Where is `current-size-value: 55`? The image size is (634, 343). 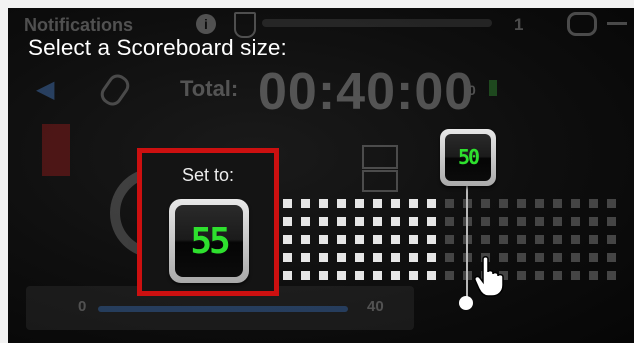 current-size-value: 55 is located at coordinates (210, 241).